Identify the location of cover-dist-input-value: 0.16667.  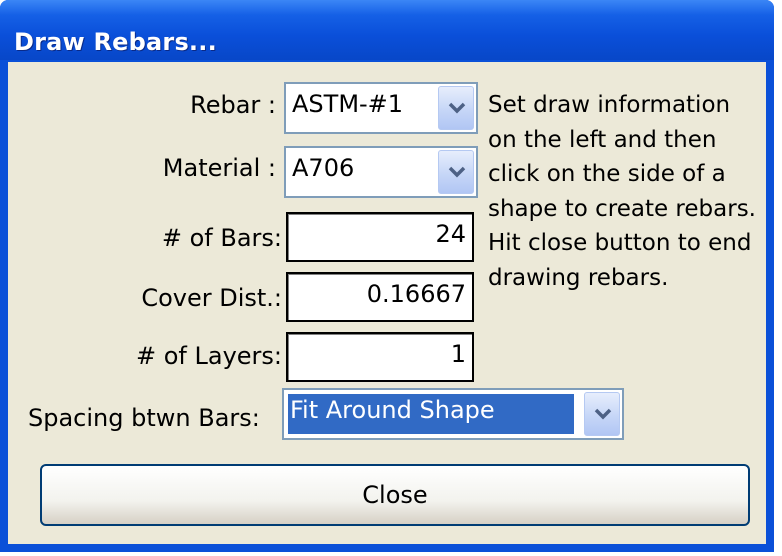
(416, 294).